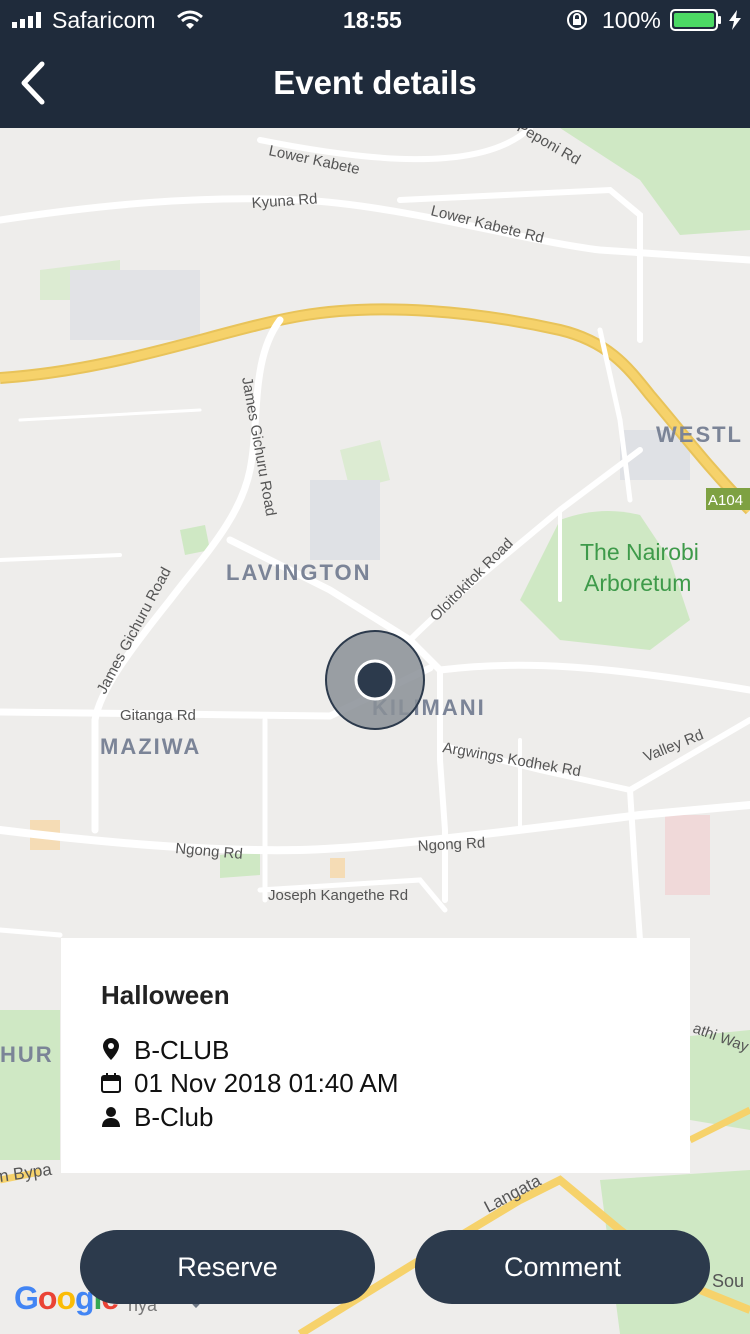  Describe the element at coordinates (26, 20) in the screenshot. I see `signal-icon` at that location.